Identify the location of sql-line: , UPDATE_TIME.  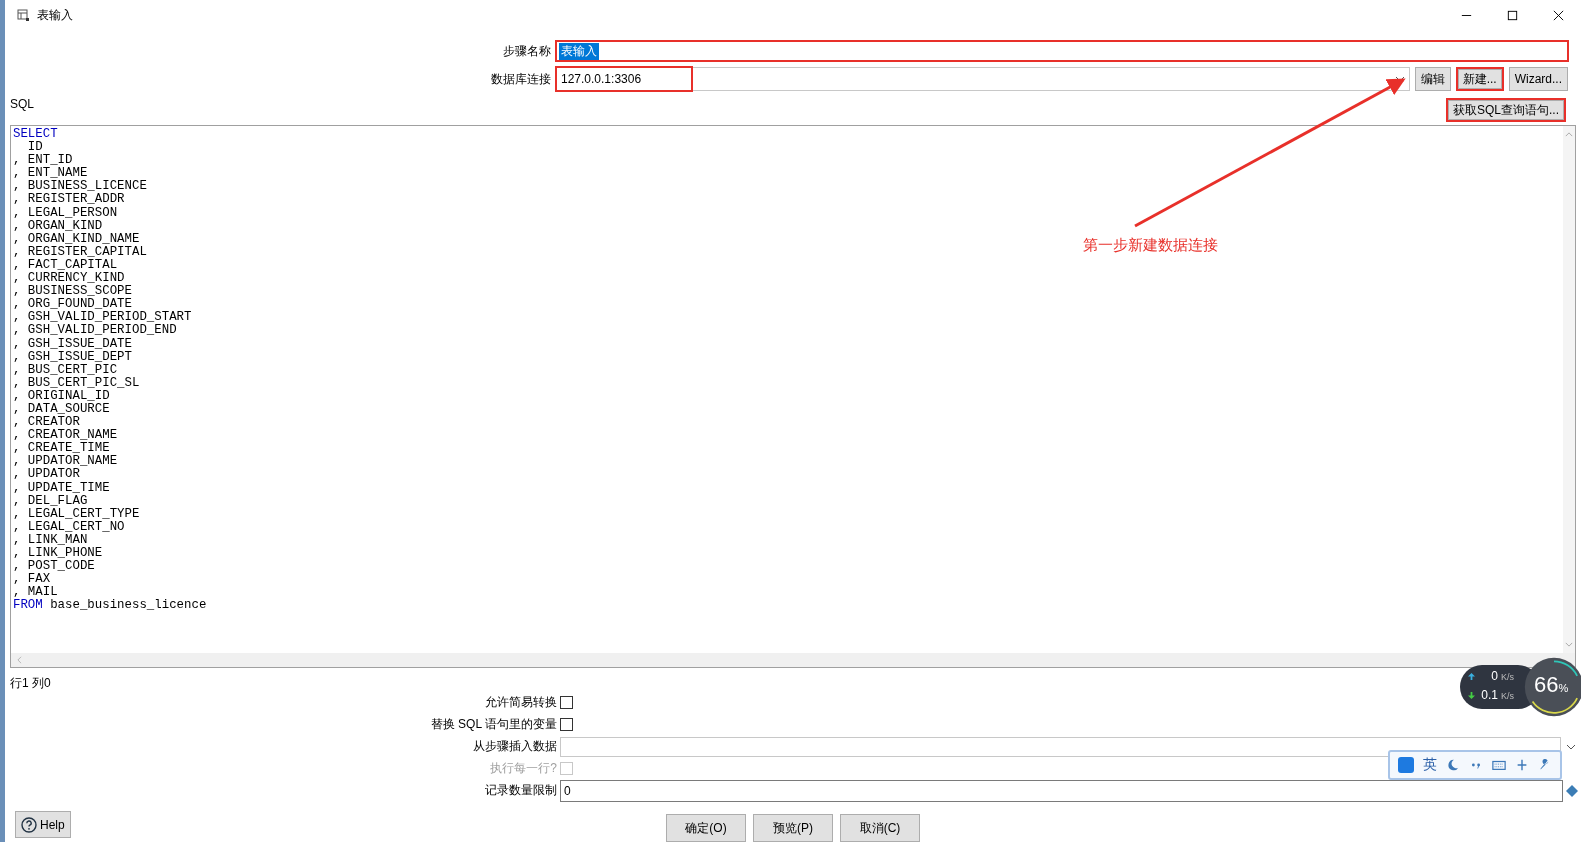
(61, 488).